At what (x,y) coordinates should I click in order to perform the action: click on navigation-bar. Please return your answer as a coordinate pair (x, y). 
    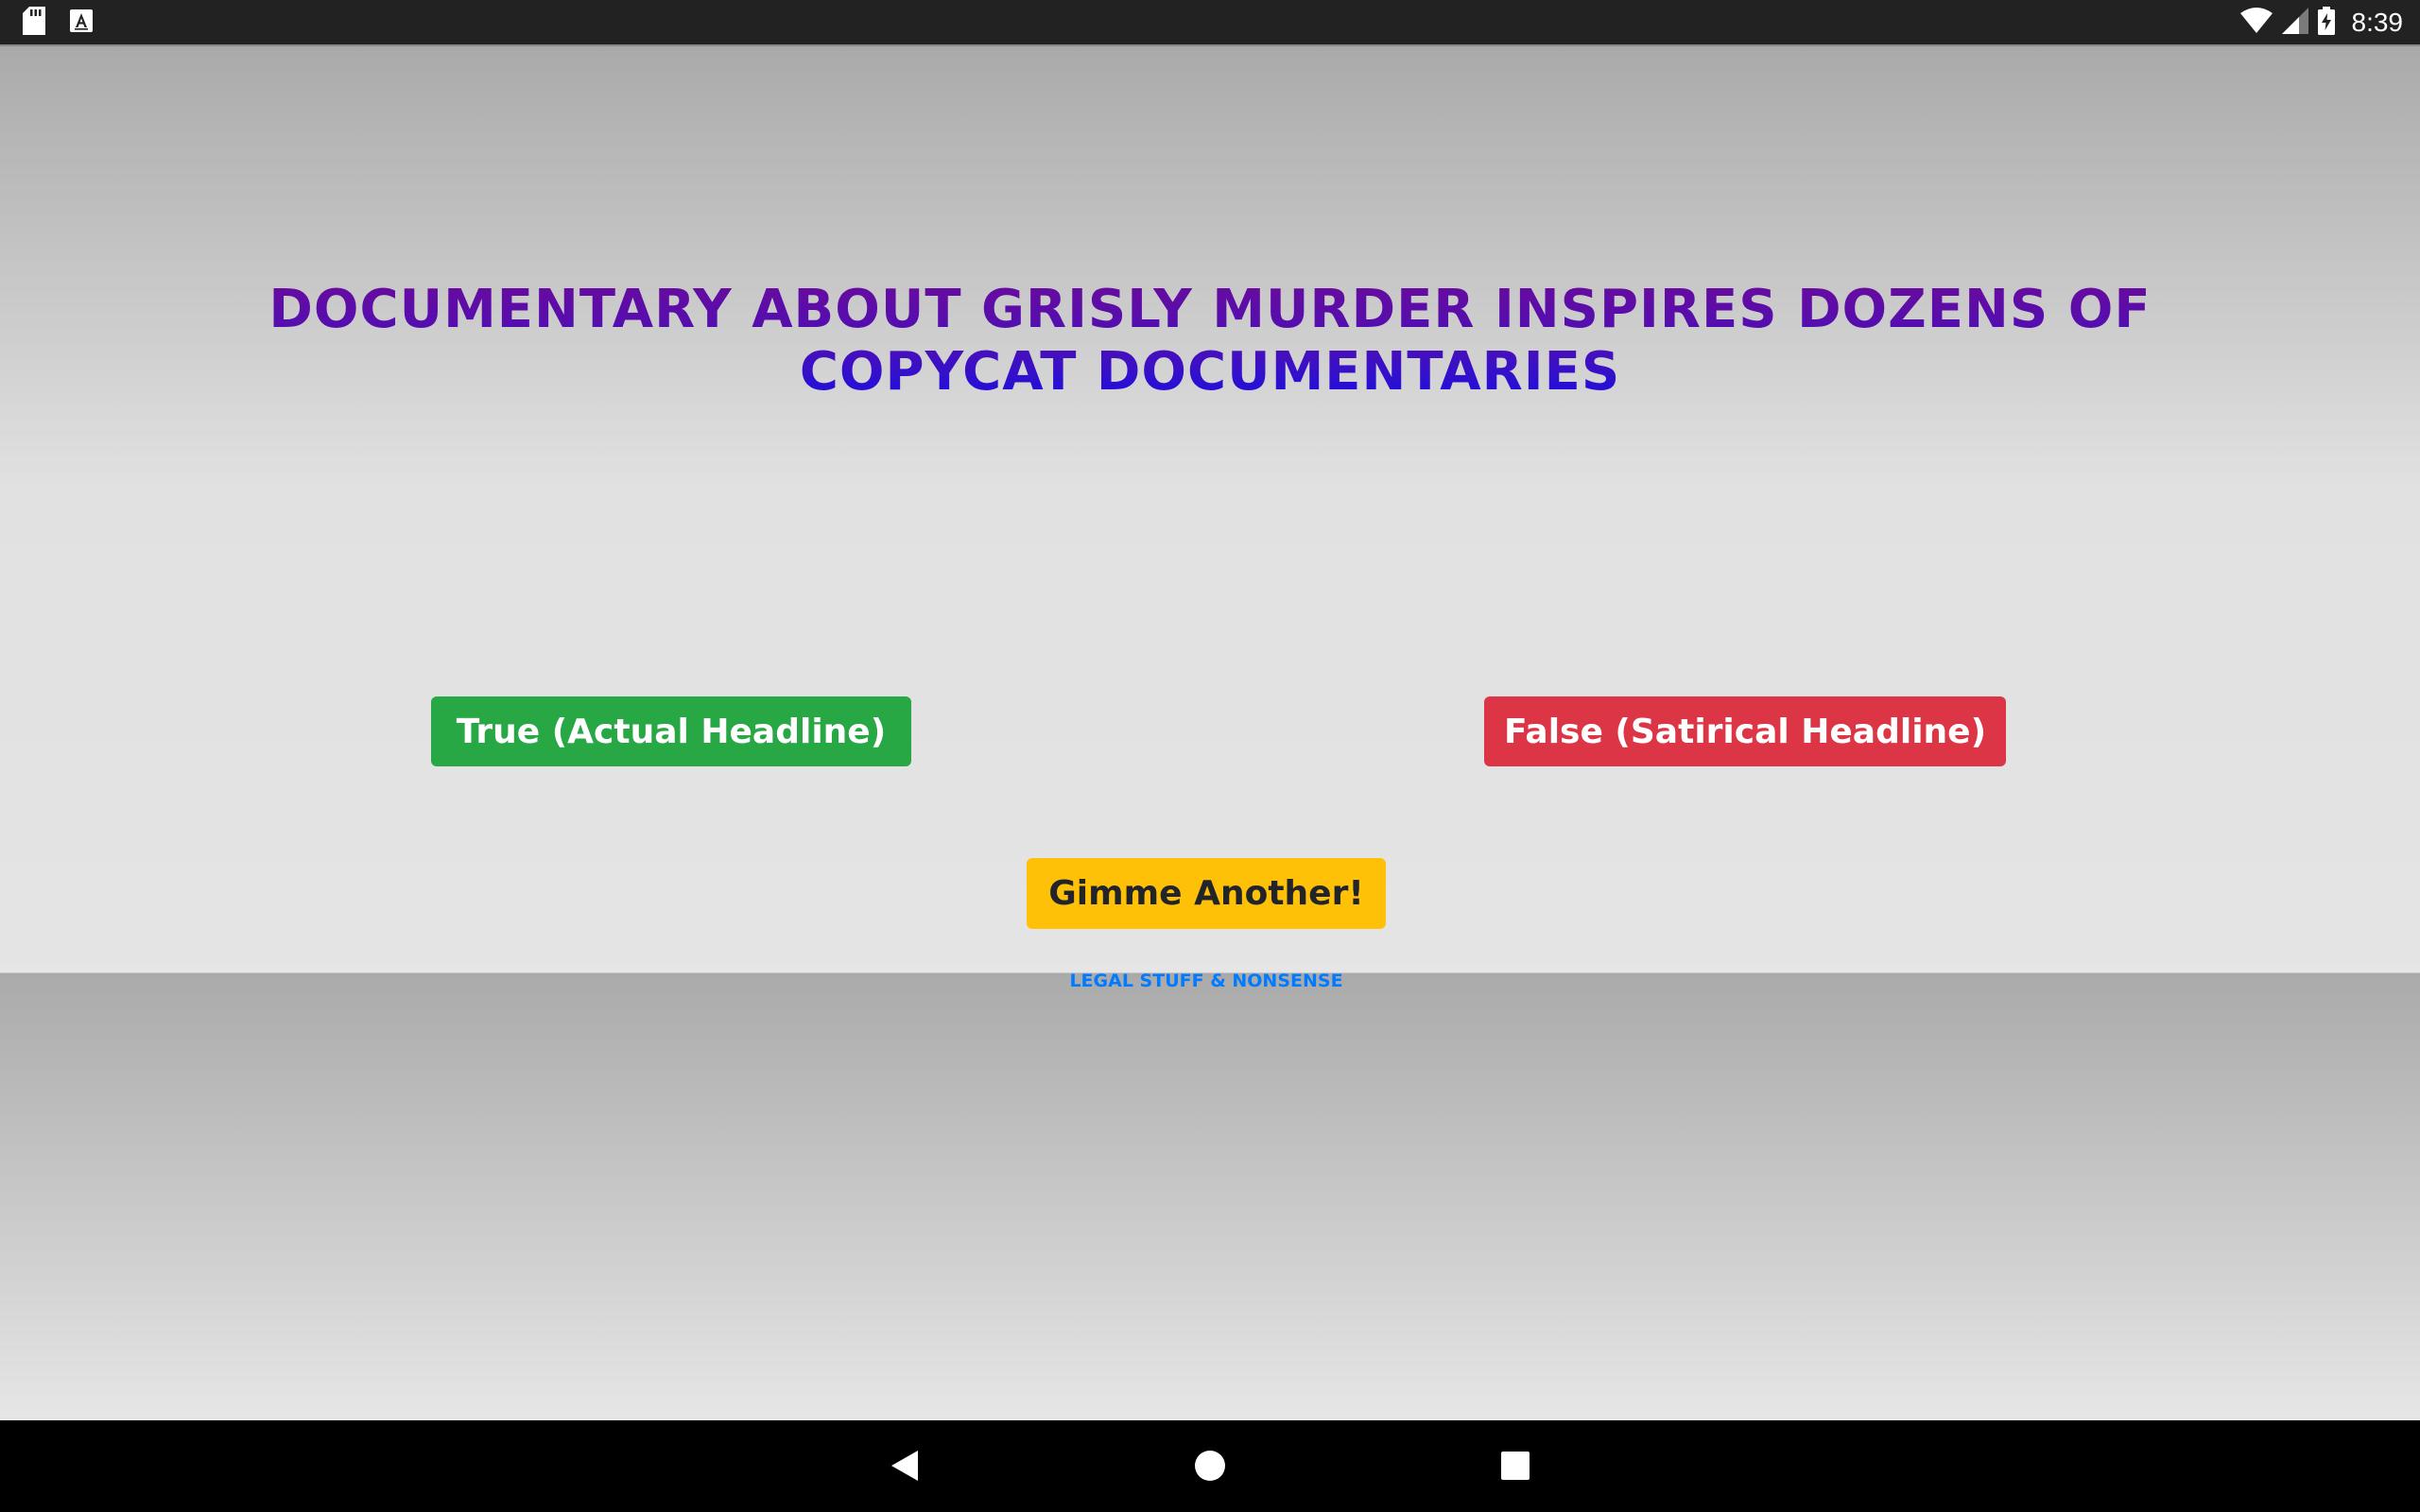
    Looking at the image, I should click on (1210, 1466).